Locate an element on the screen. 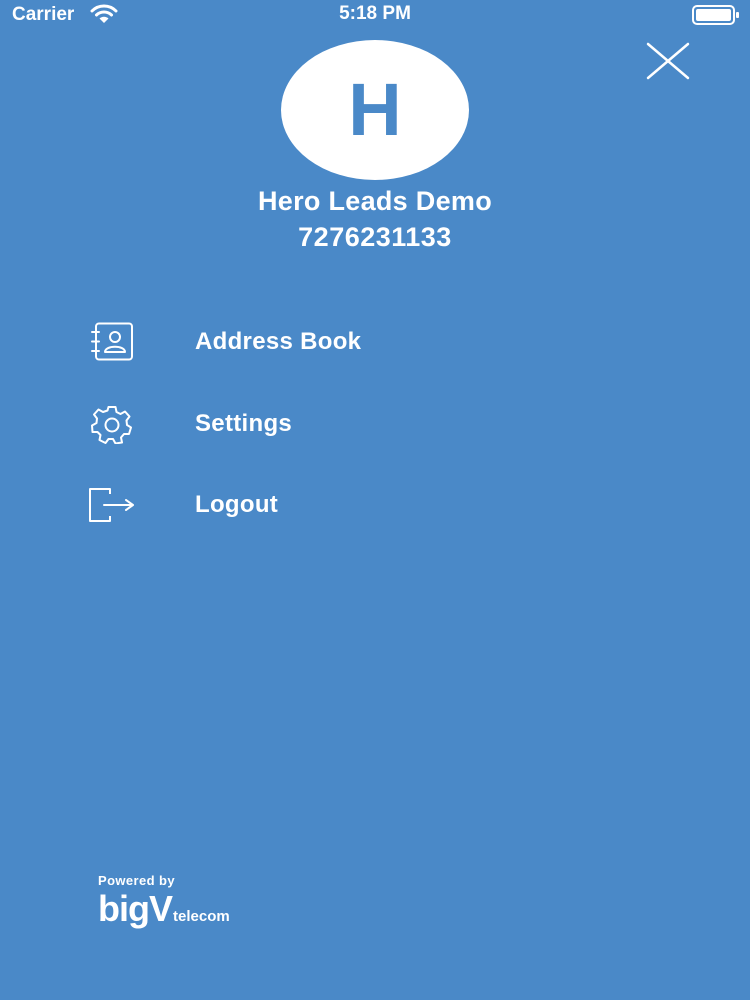 The width and height of the screenshot is (750, 1000). close-button is located at coordinates (668, 61).